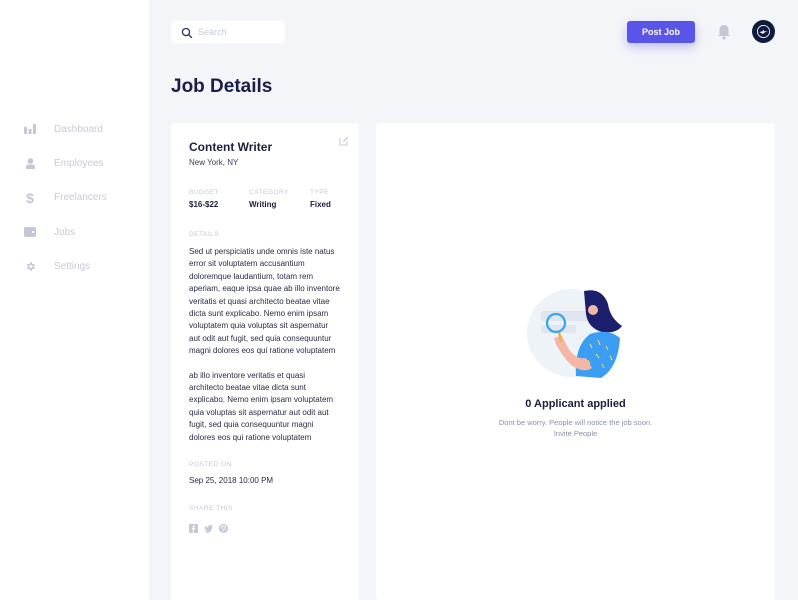 The image size is (798, 600). What do you see at coordinates (30, 129) in the screenshot?
I see `bar-chart-icon` at bounding box center [30, 129].